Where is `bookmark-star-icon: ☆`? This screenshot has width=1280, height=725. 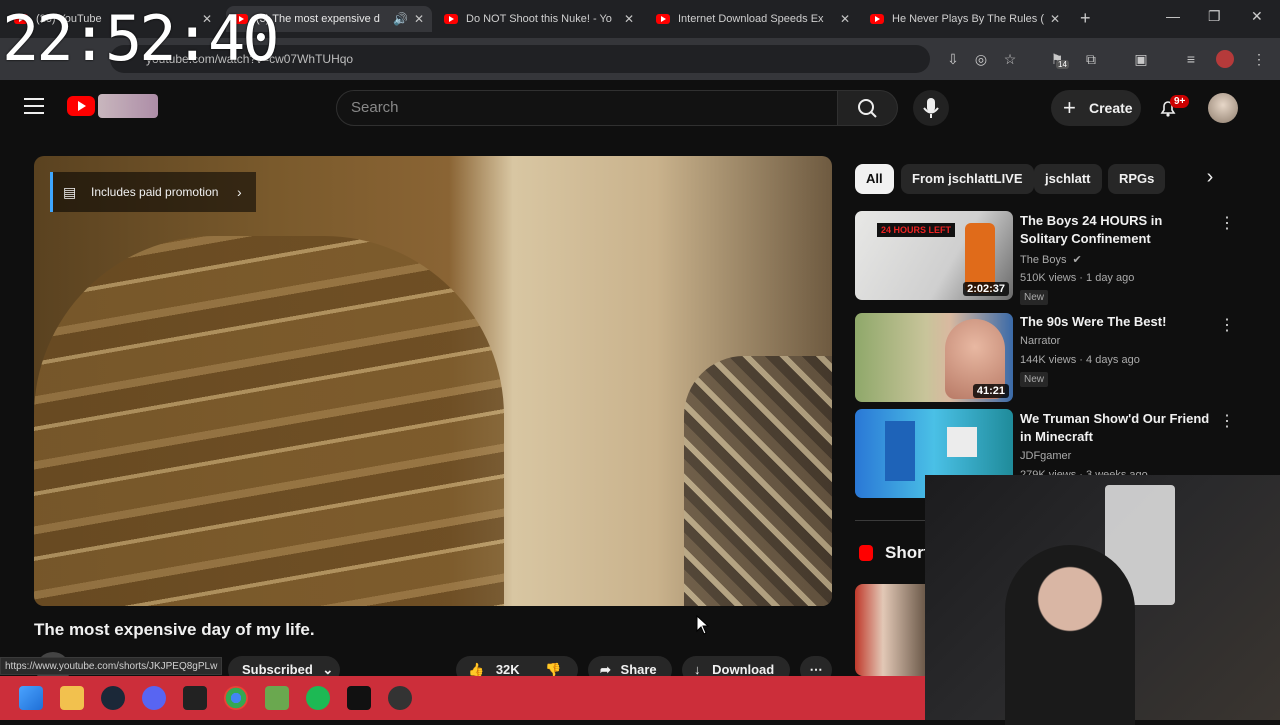
bookmark-star-icon: ☆ is located at coordinates (1010, 59).